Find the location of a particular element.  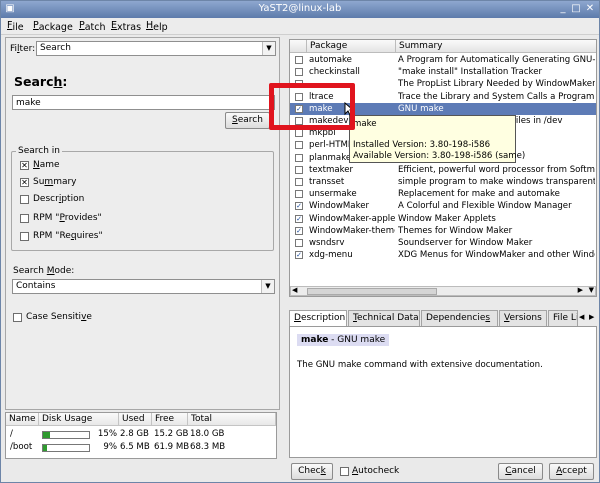

scroll-left-icon: ◀ is located at coordinates (294, 290).